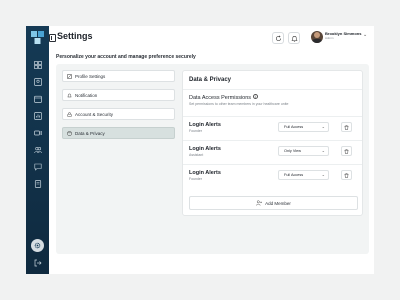  I want to click on grid-icon, so click(37, 64).